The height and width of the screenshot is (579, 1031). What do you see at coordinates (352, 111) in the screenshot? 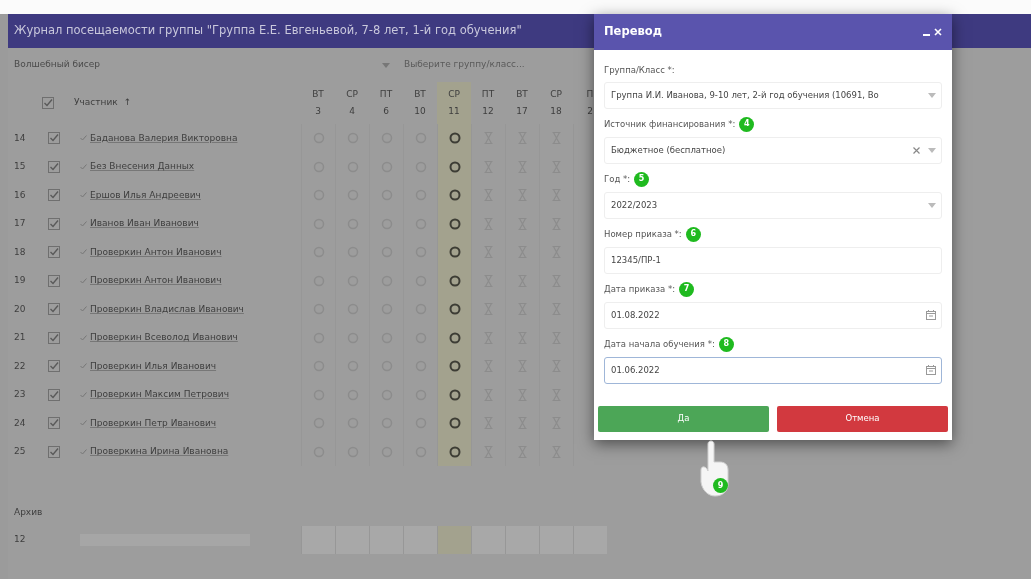
I see `date-label: 4` at bounding box center [352, 111].